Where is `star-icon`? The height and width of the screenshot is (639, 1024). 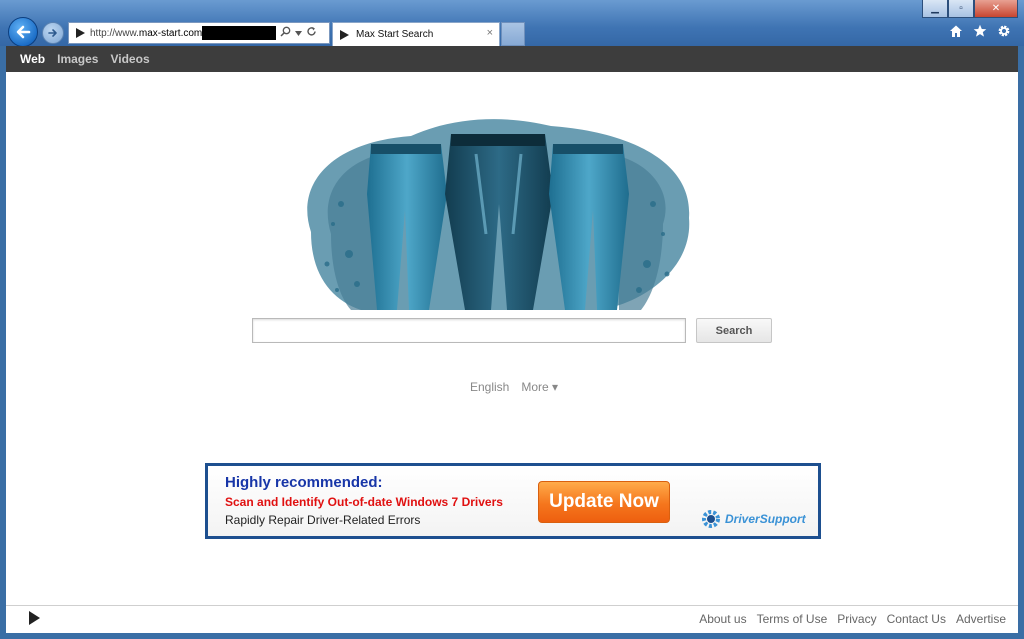 star-icon is located at coordinates (980, 31).